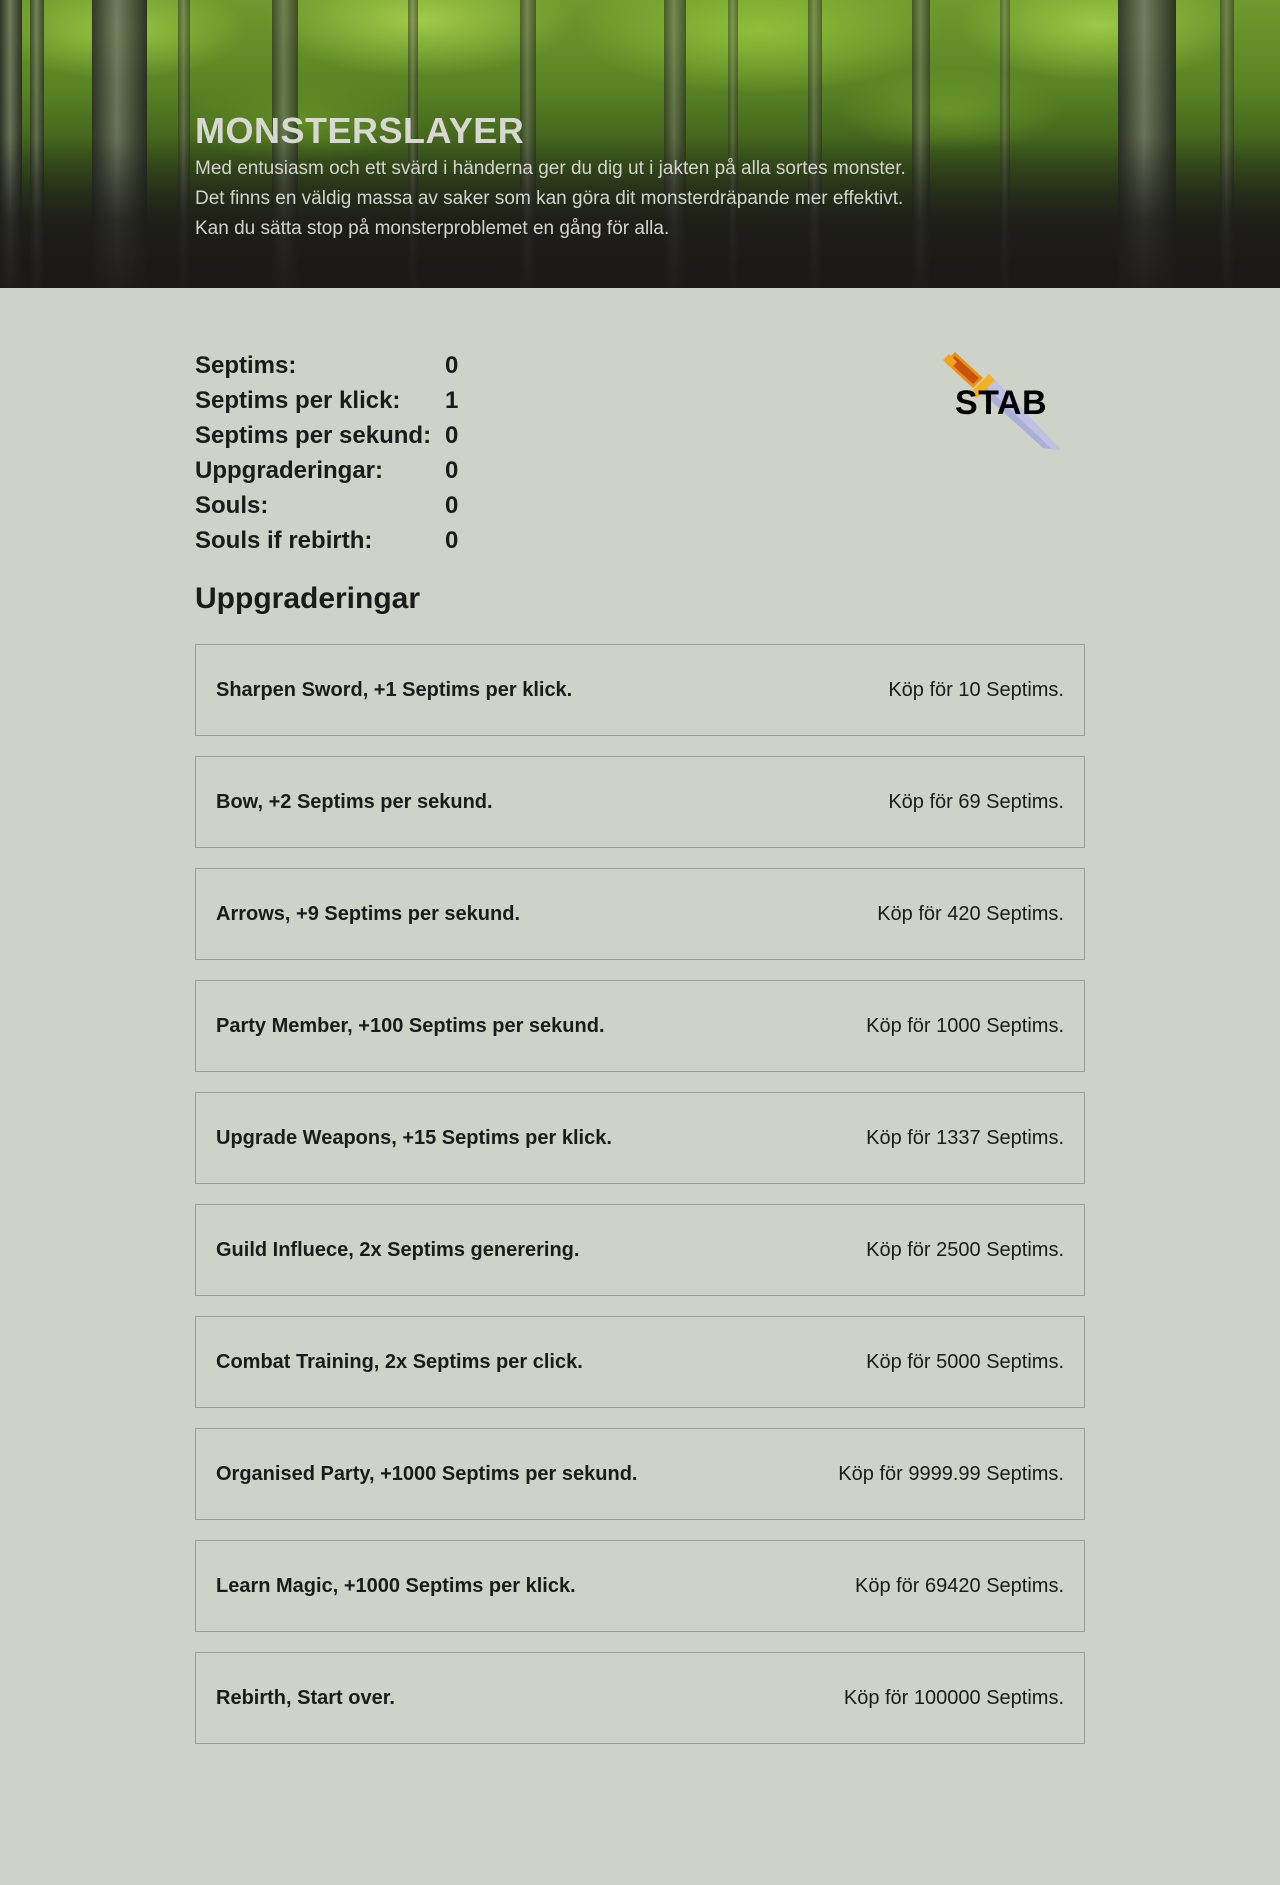  What do you see at coordinates (394, 689) in the screenshot?
I see `upgrade-name: Sharpen Sword, +1 Septims per klick.` at bounding box center [394, 689].